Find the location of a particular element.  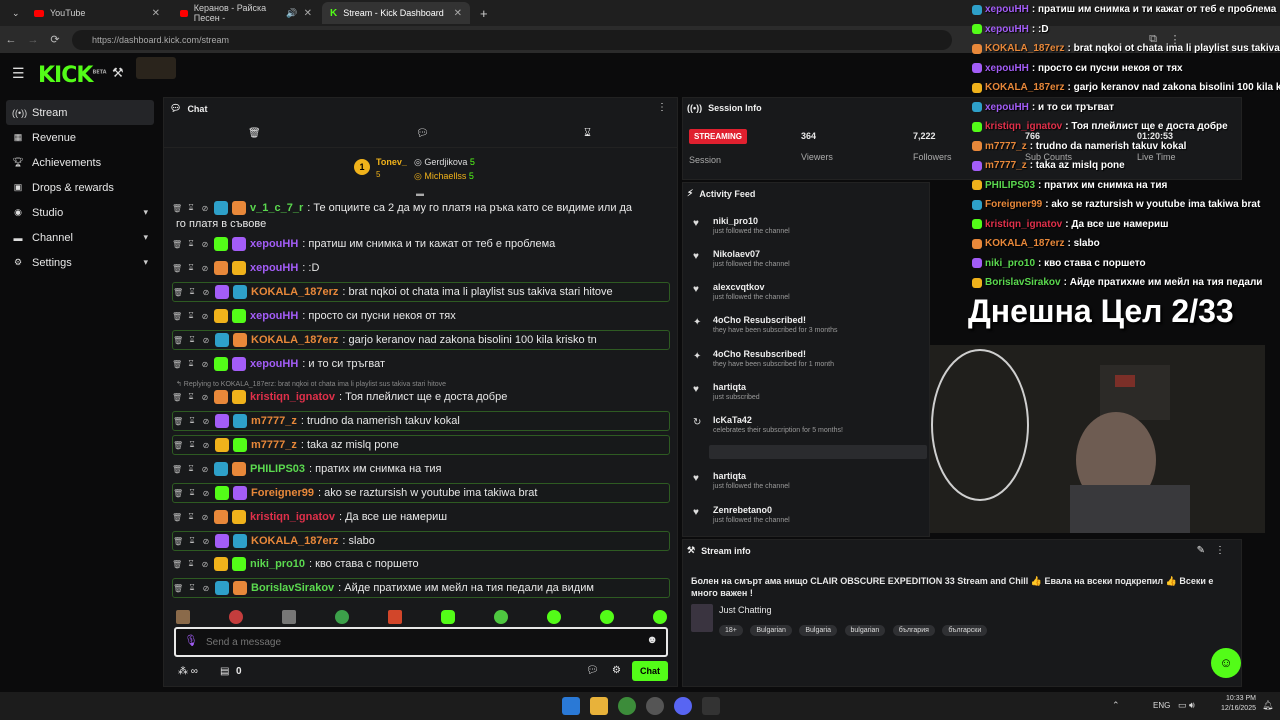

reload-icon: ⟳ is located at coordinates (55, 39).